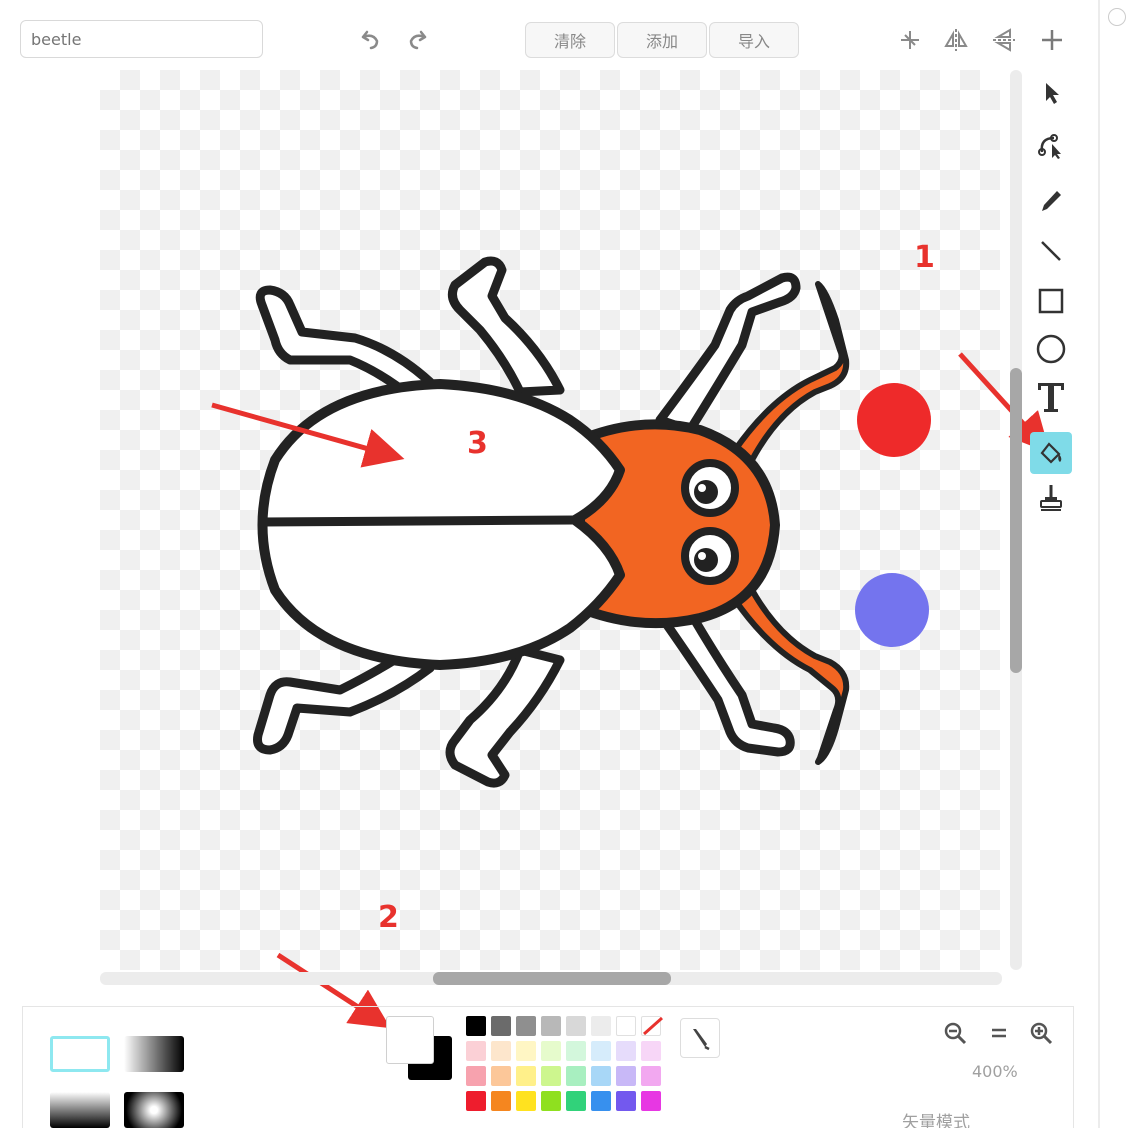 The width and height of the screenshot is (1132, 1128). Describe the element at coordinates (936, 1120) in the screenshot. I see `vector-mode-label: 矢量模式` at that location.